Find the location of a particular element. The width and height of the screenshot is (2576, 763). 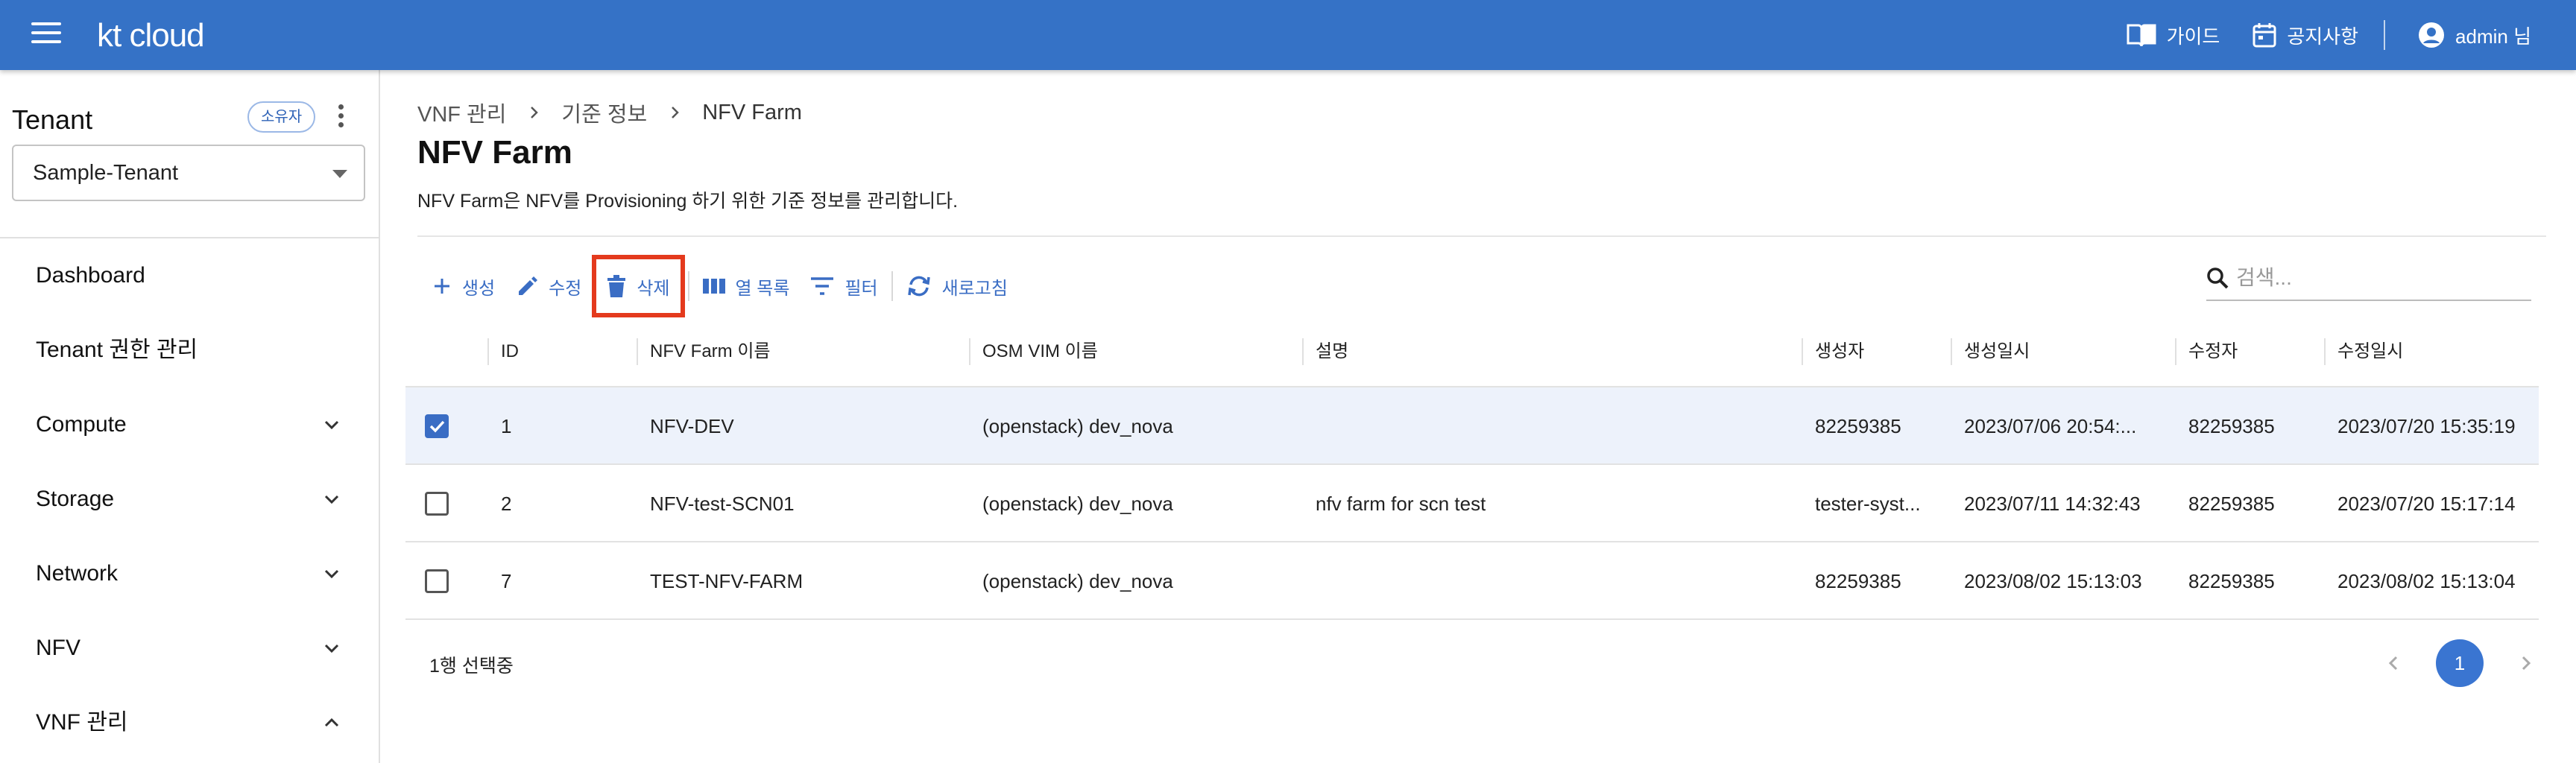

sidebar-item-vnf-management: VNF 관리 is located at coordinates (189, 723).